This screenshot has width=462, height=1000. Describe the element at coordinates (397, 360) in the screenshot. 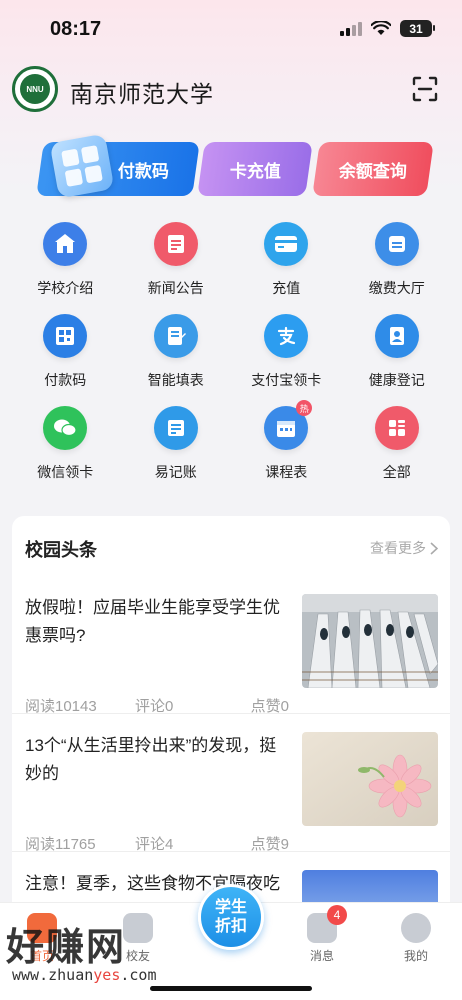

I see `menu-item-health-register: 健康登记` at that location.